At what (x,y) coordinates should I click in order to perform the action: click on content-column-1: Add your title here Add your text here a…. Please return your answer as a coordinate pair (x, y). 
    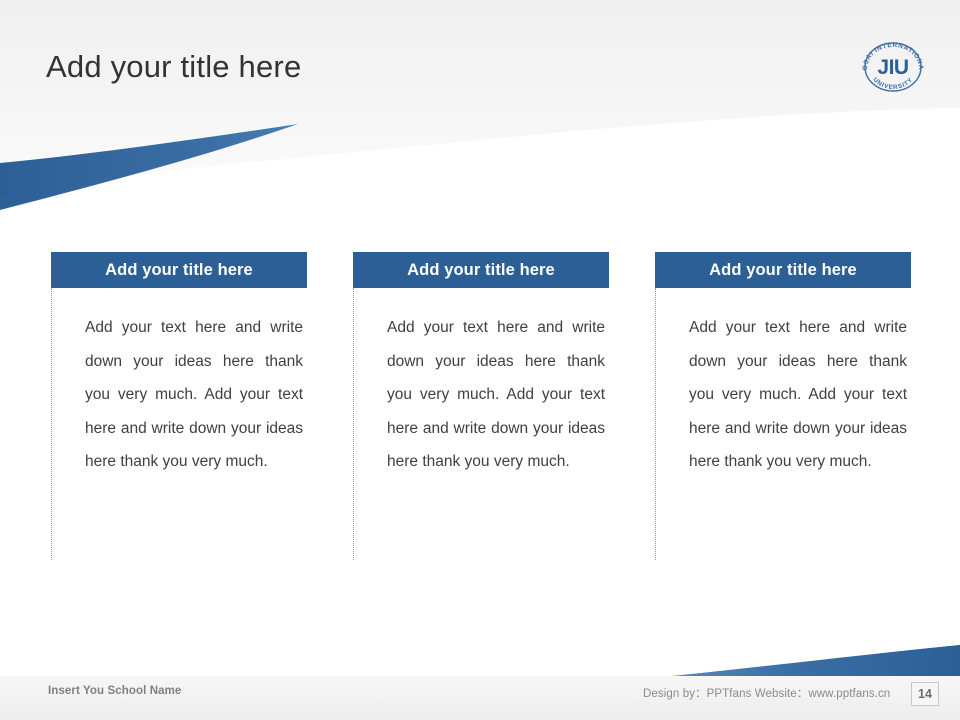
    Looking at the image, I should click on (179, 412).